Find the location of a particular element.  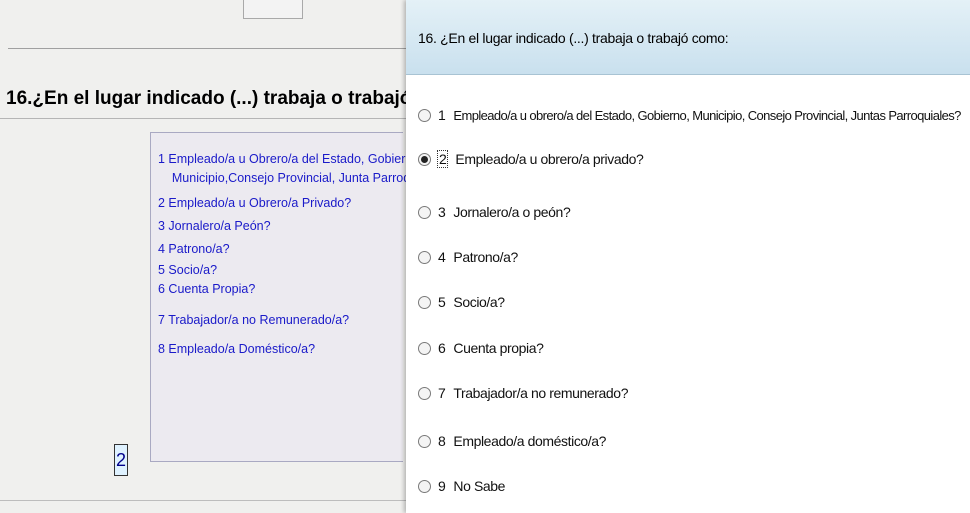

list-item: 8 Empleado/a Doméstico/a? is located at coordinates (237, 349).